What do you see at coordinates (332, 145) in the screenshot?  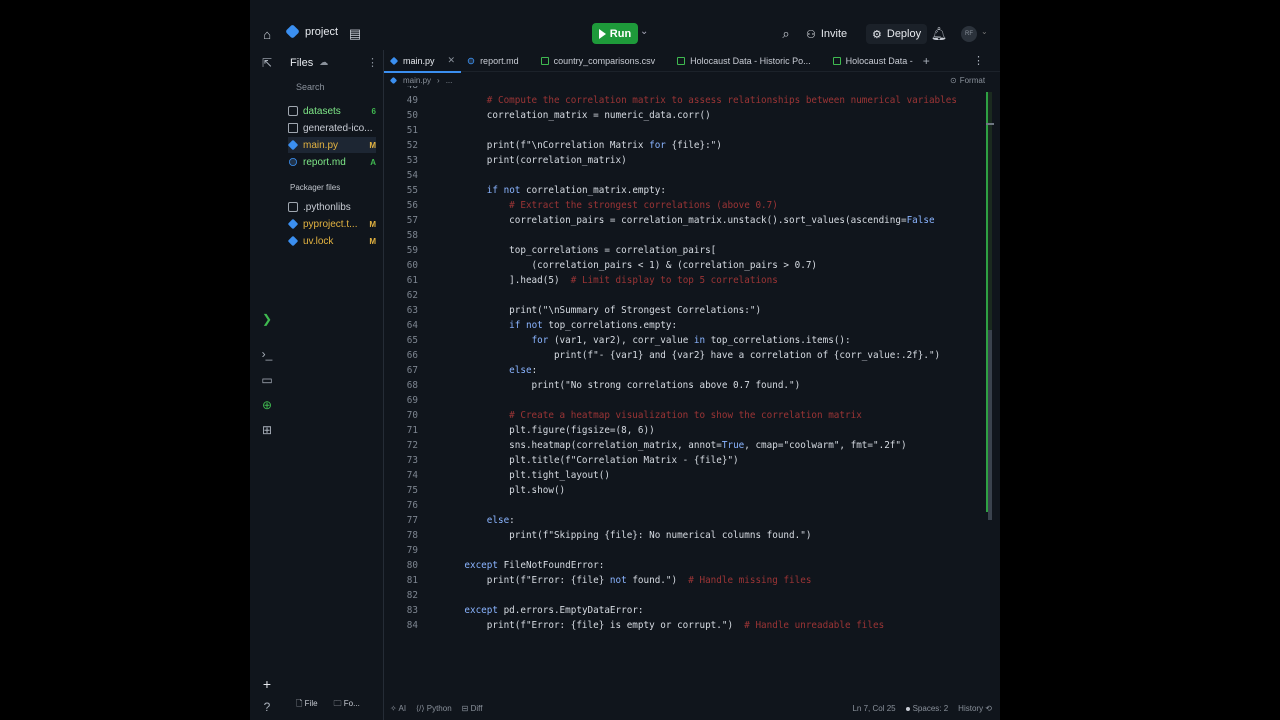 I see `tree-item-main-py: main.py M` at bounding box center [332, 145].